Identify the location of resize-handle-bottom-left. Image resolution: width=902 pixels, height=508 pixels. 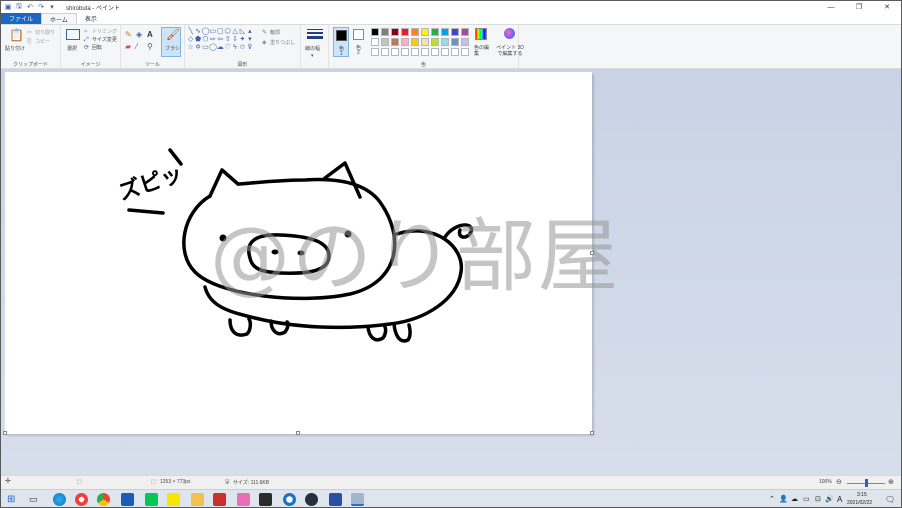
(5, 433).